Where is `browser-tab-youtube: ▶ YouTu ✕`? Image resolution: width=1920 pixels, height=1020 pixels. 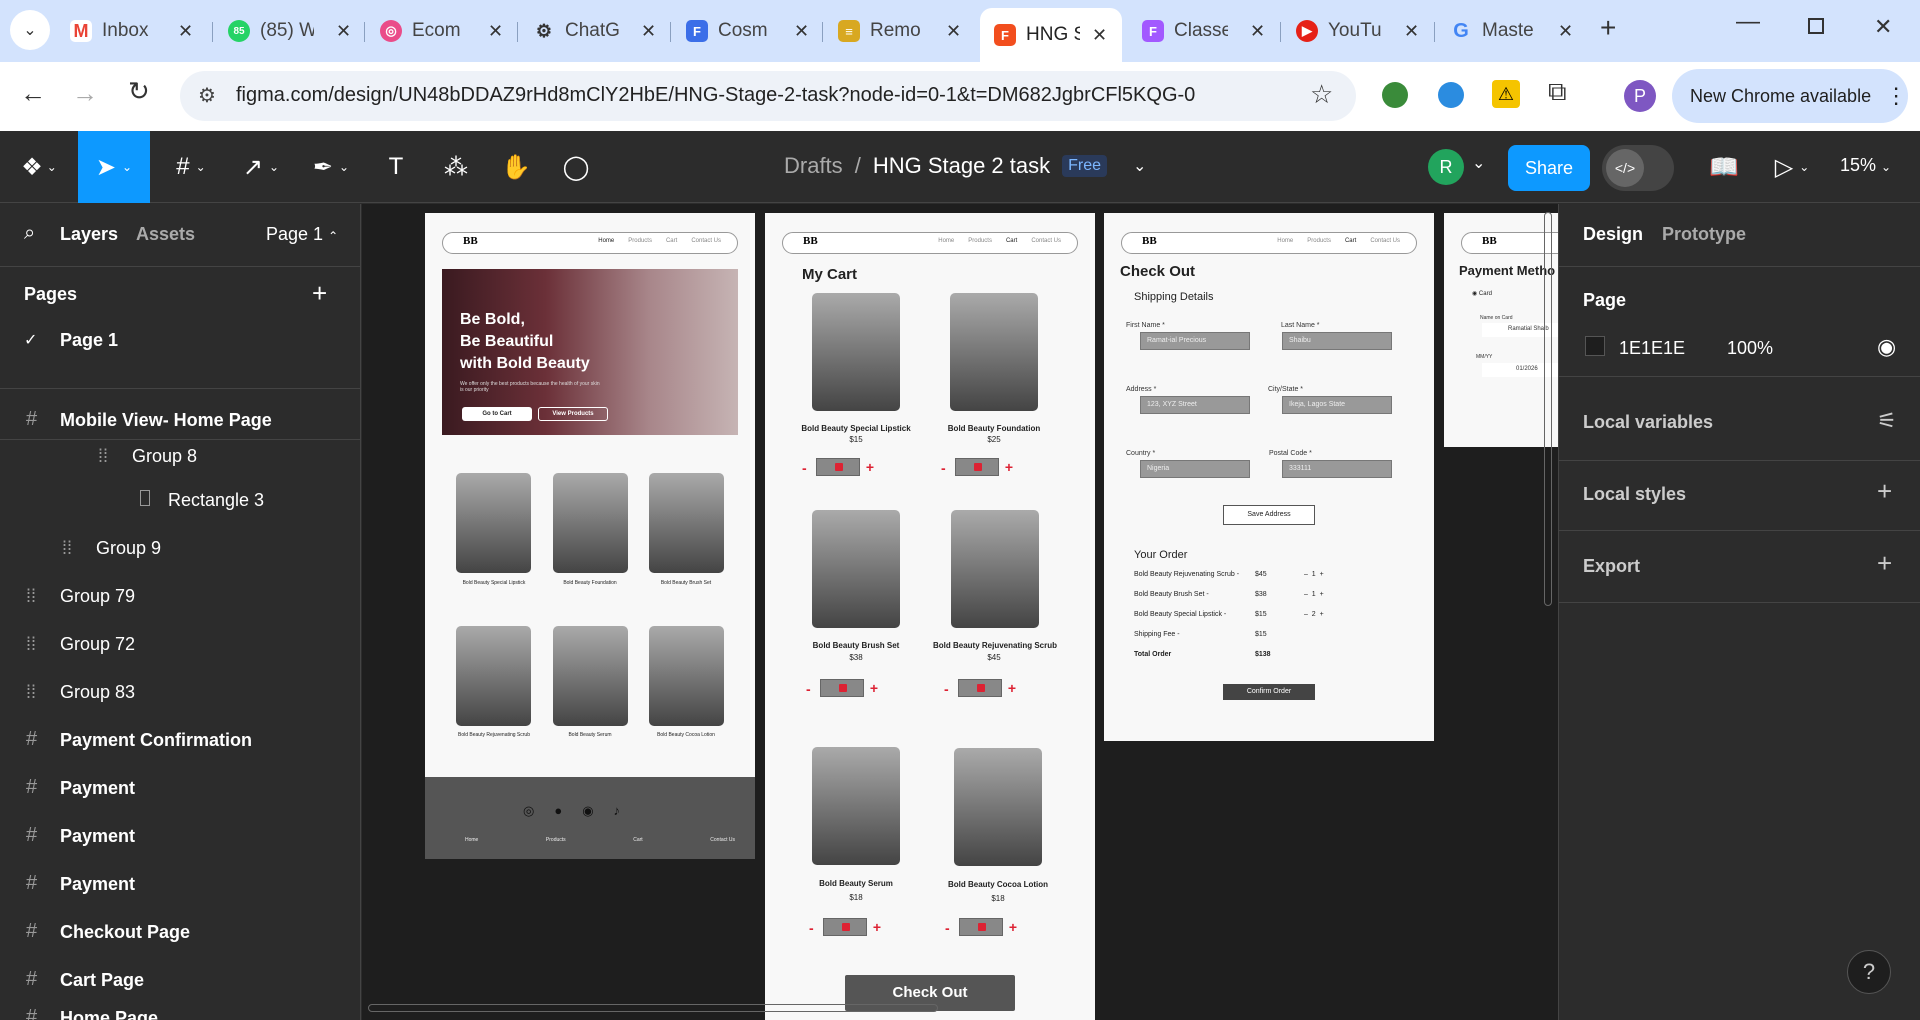
browser-tab-youtube: ▶ YouTu ✕ is located at coordinates (1357, 31).